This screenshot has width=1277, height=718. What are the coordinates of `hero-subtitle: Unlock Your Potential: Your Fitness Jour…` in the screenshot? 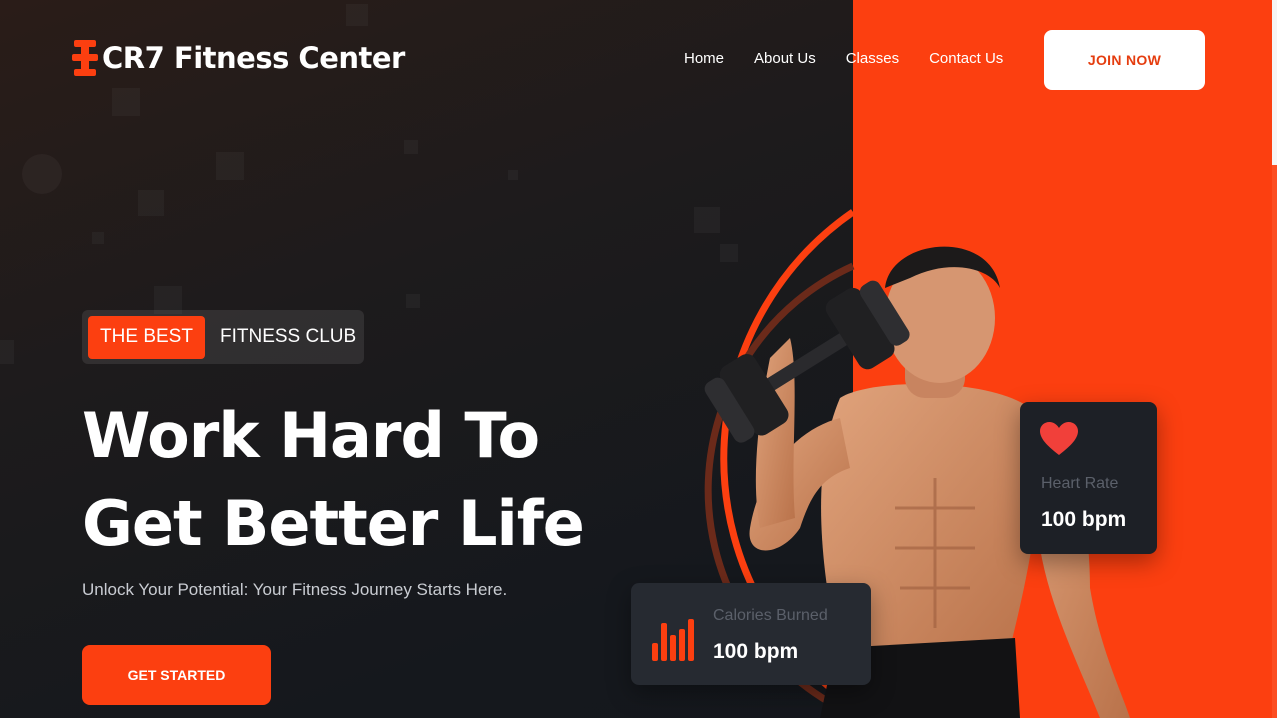 It's located at (295, 589).